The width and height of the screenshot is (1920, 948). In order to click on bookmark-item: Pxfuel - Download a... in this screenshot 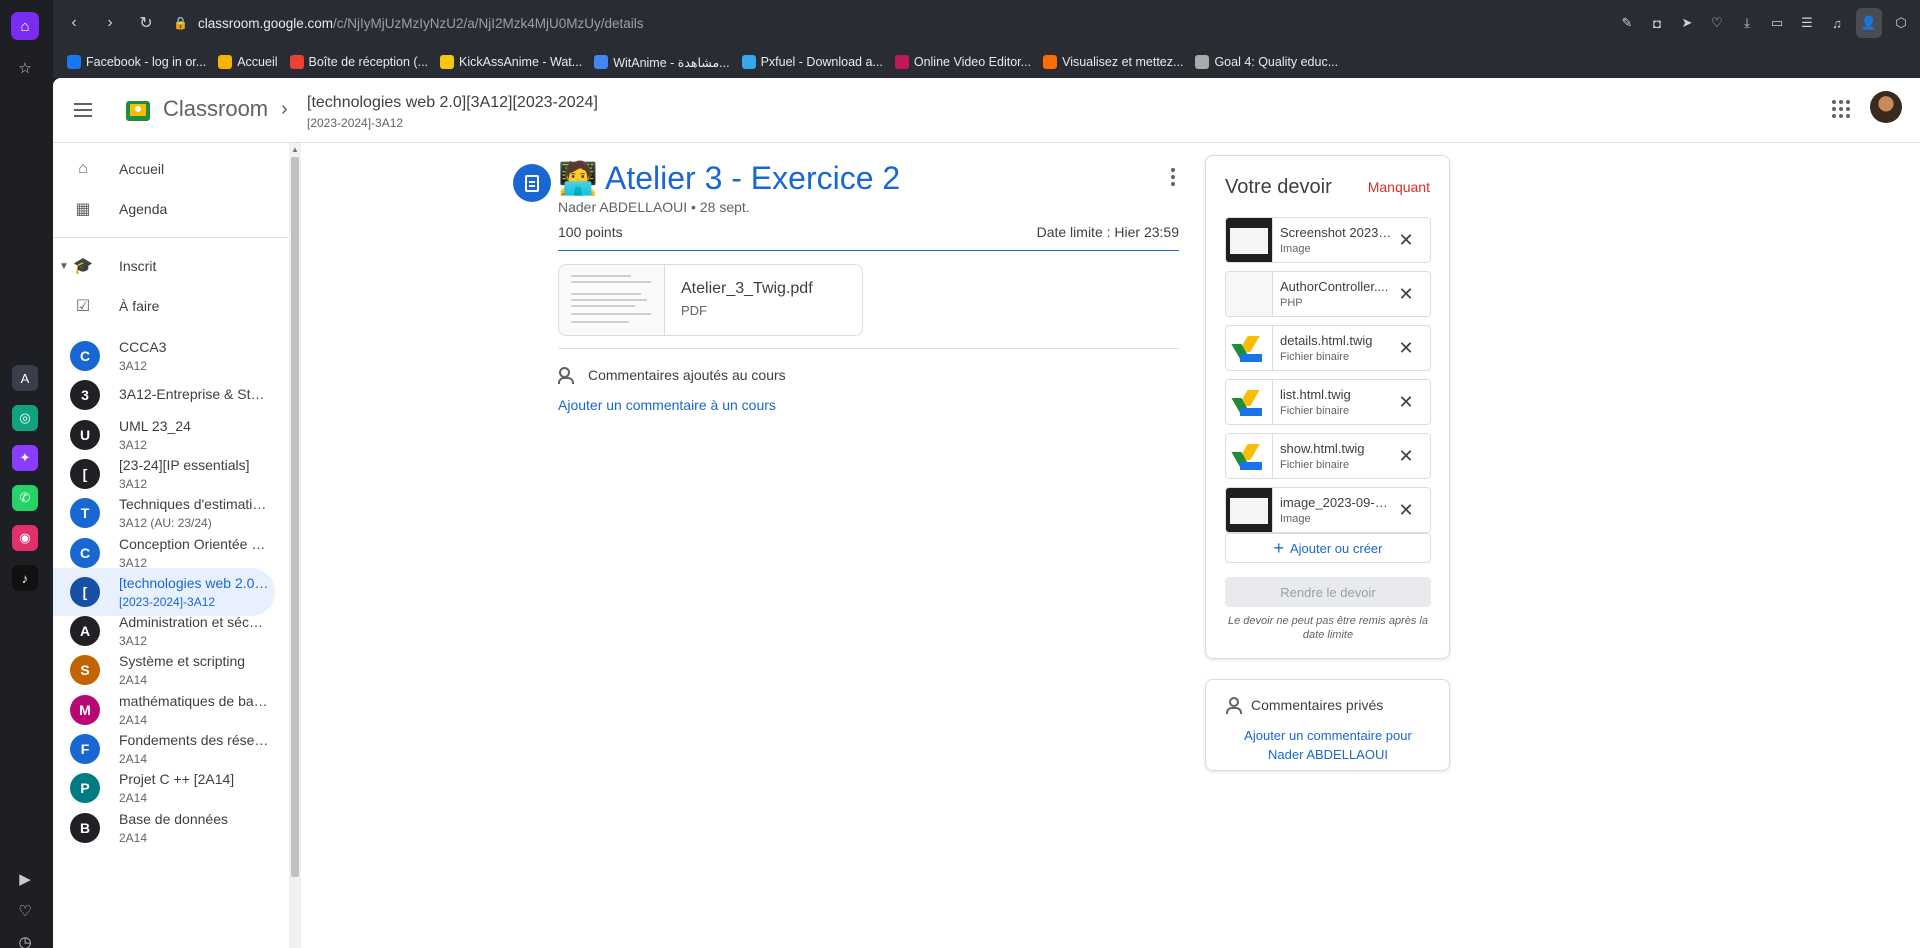, I will do `click(812, 62)`.